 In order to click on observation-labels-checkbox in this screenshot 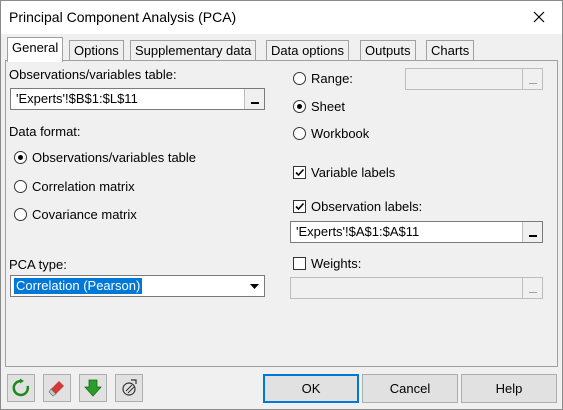, I will do `click(299, 206)`.